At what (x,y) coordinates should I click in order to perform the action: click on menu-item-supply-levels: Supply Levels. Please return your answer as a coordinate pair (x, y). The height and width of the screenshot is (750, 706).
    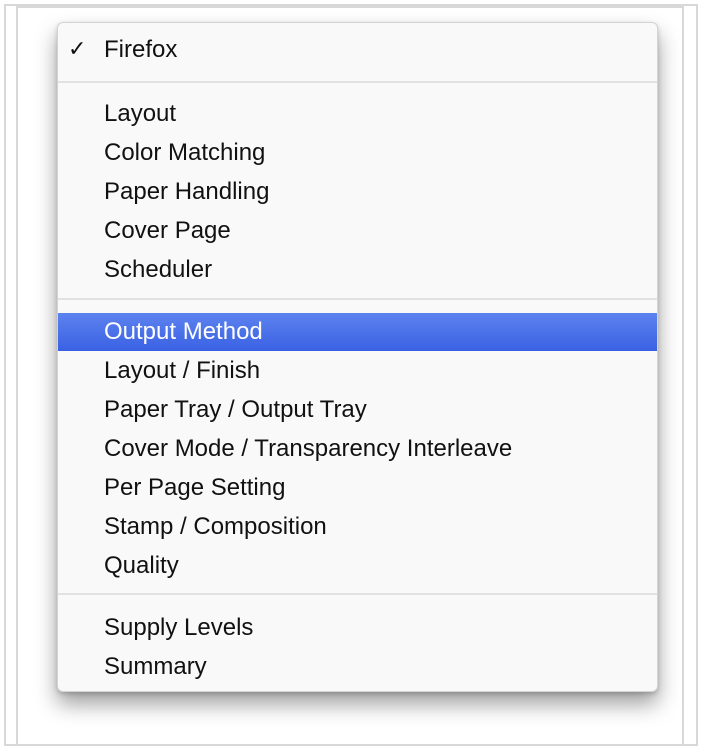
    Looking at the image, I should click on (357, 628).